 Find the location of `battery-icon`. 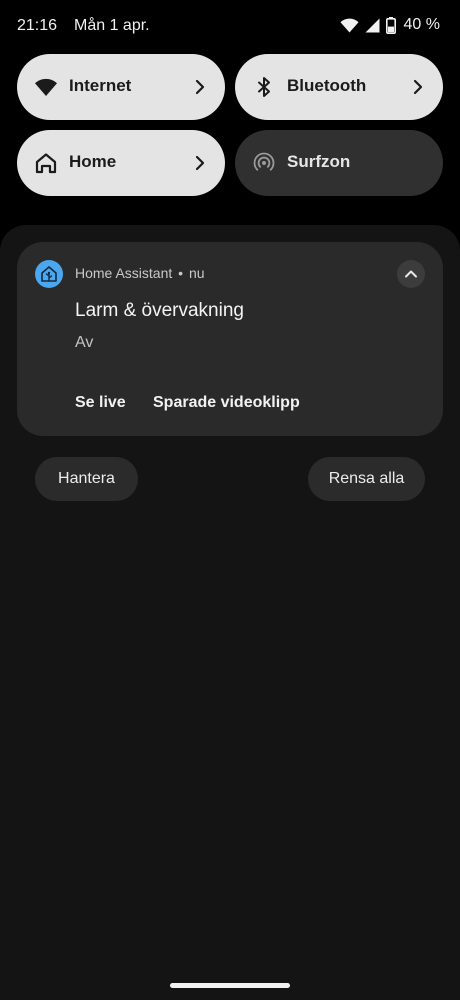

battery-icon is located at coordinates (390, 25).